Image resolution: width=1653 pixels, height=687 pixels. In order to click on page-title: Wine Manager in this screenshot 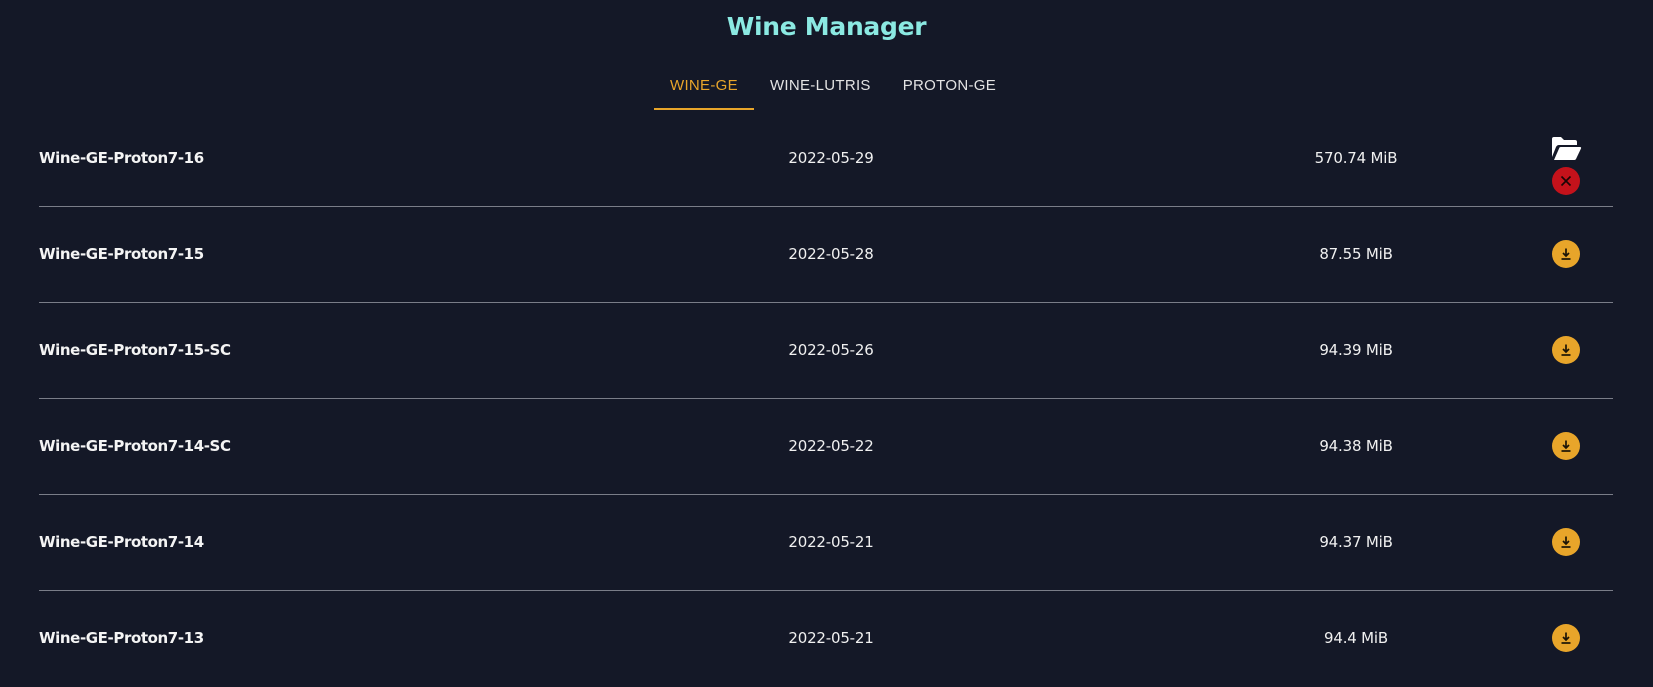, I will do `click(826, 26)`.